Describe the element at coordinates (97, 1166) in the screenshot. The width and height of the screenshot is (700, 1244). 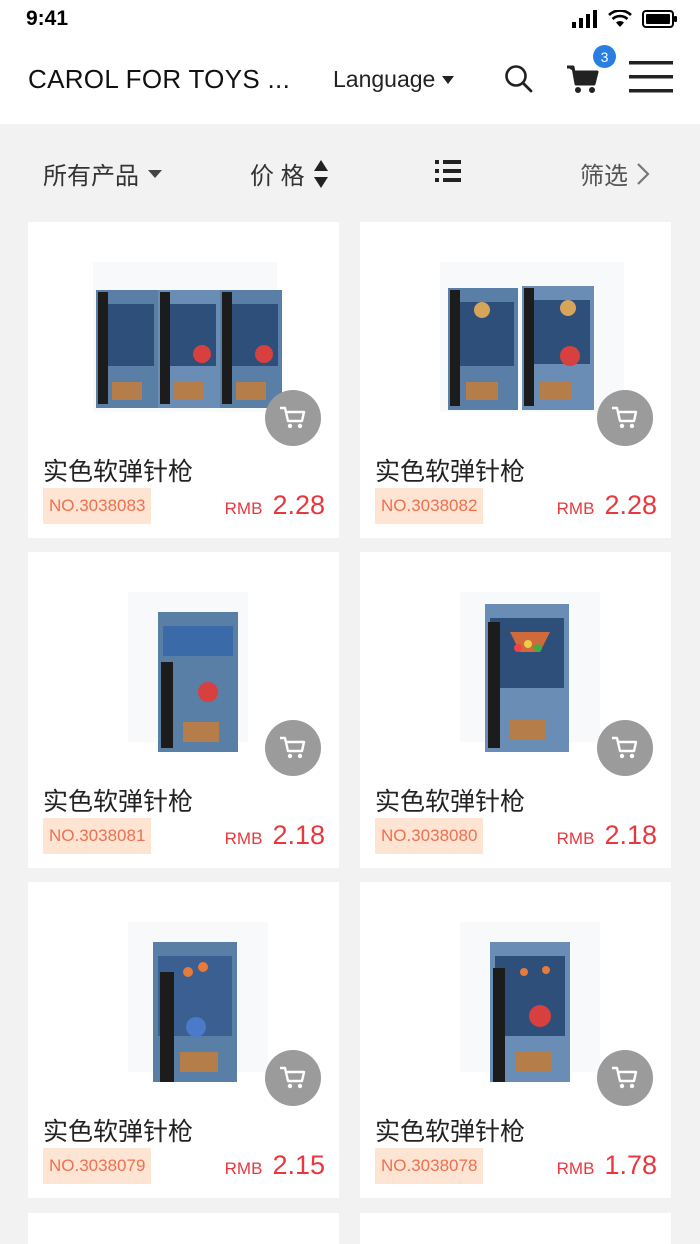
I see `product-number-tag: NO.3038079` at that location.